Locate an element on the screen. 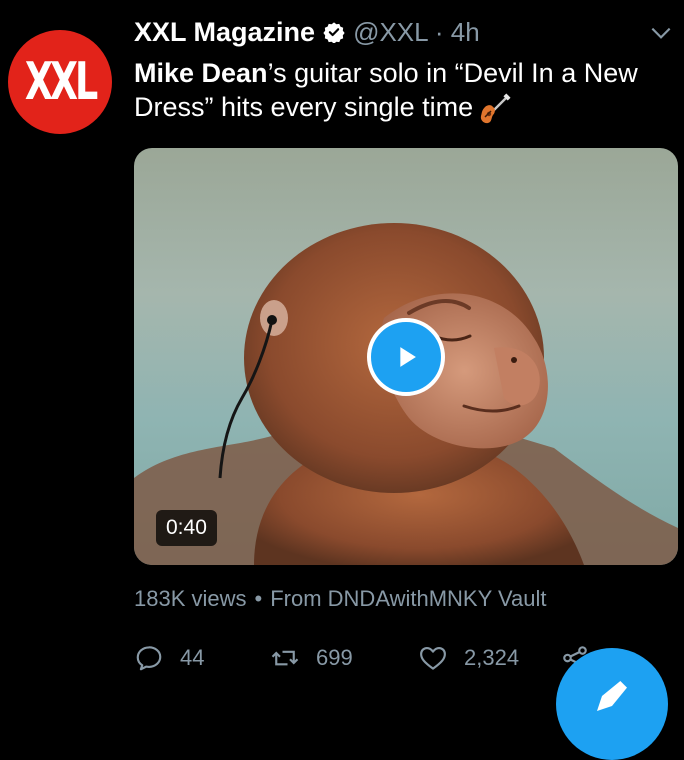 The height and width of the screenshot is (760, 684). video-meta: 183K views • From DNDAwithMNKY Vault is located at coordinates (340, 599).